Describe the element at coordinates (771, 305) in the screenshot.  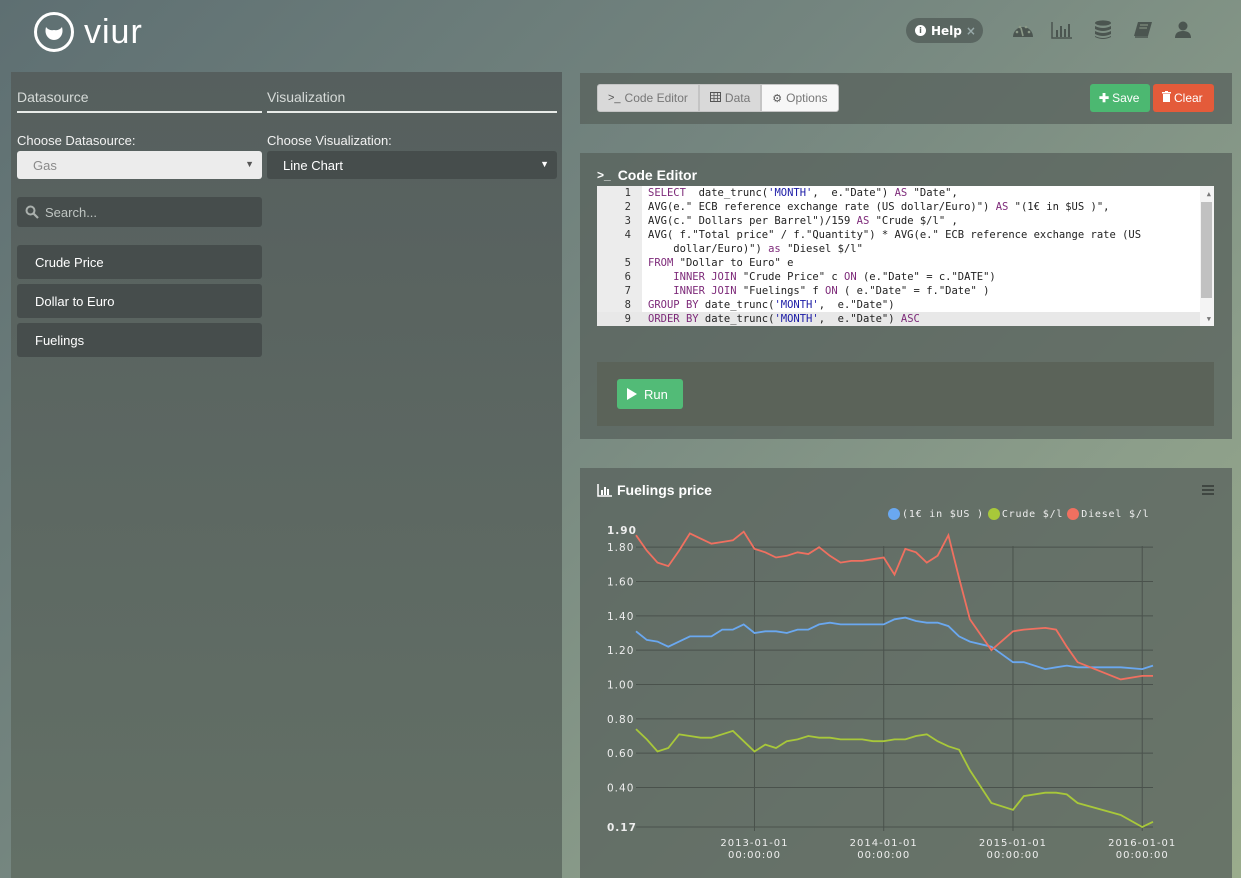
I see `code-text: GROUP BY date_trunc('MONTH', e."Date")` at that location.